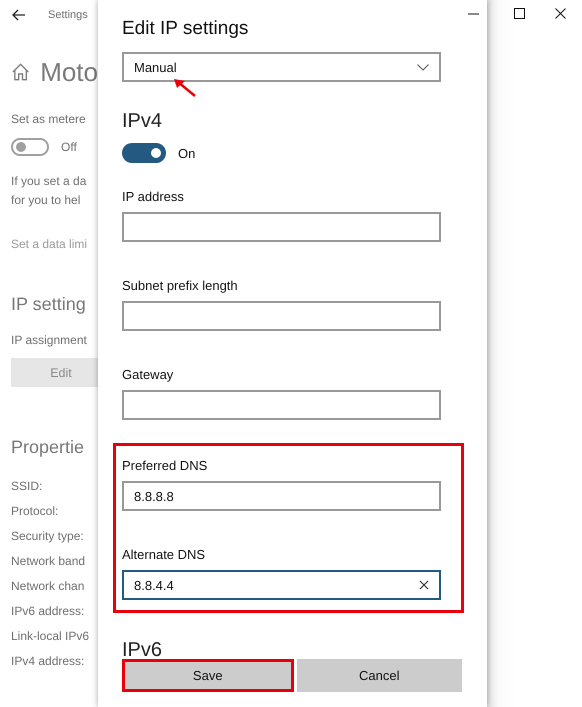 This screenshot has width=582, height=707. Describe the element at coordinates (424, 585) in the screenshot. I see `clear-icon` at that location.